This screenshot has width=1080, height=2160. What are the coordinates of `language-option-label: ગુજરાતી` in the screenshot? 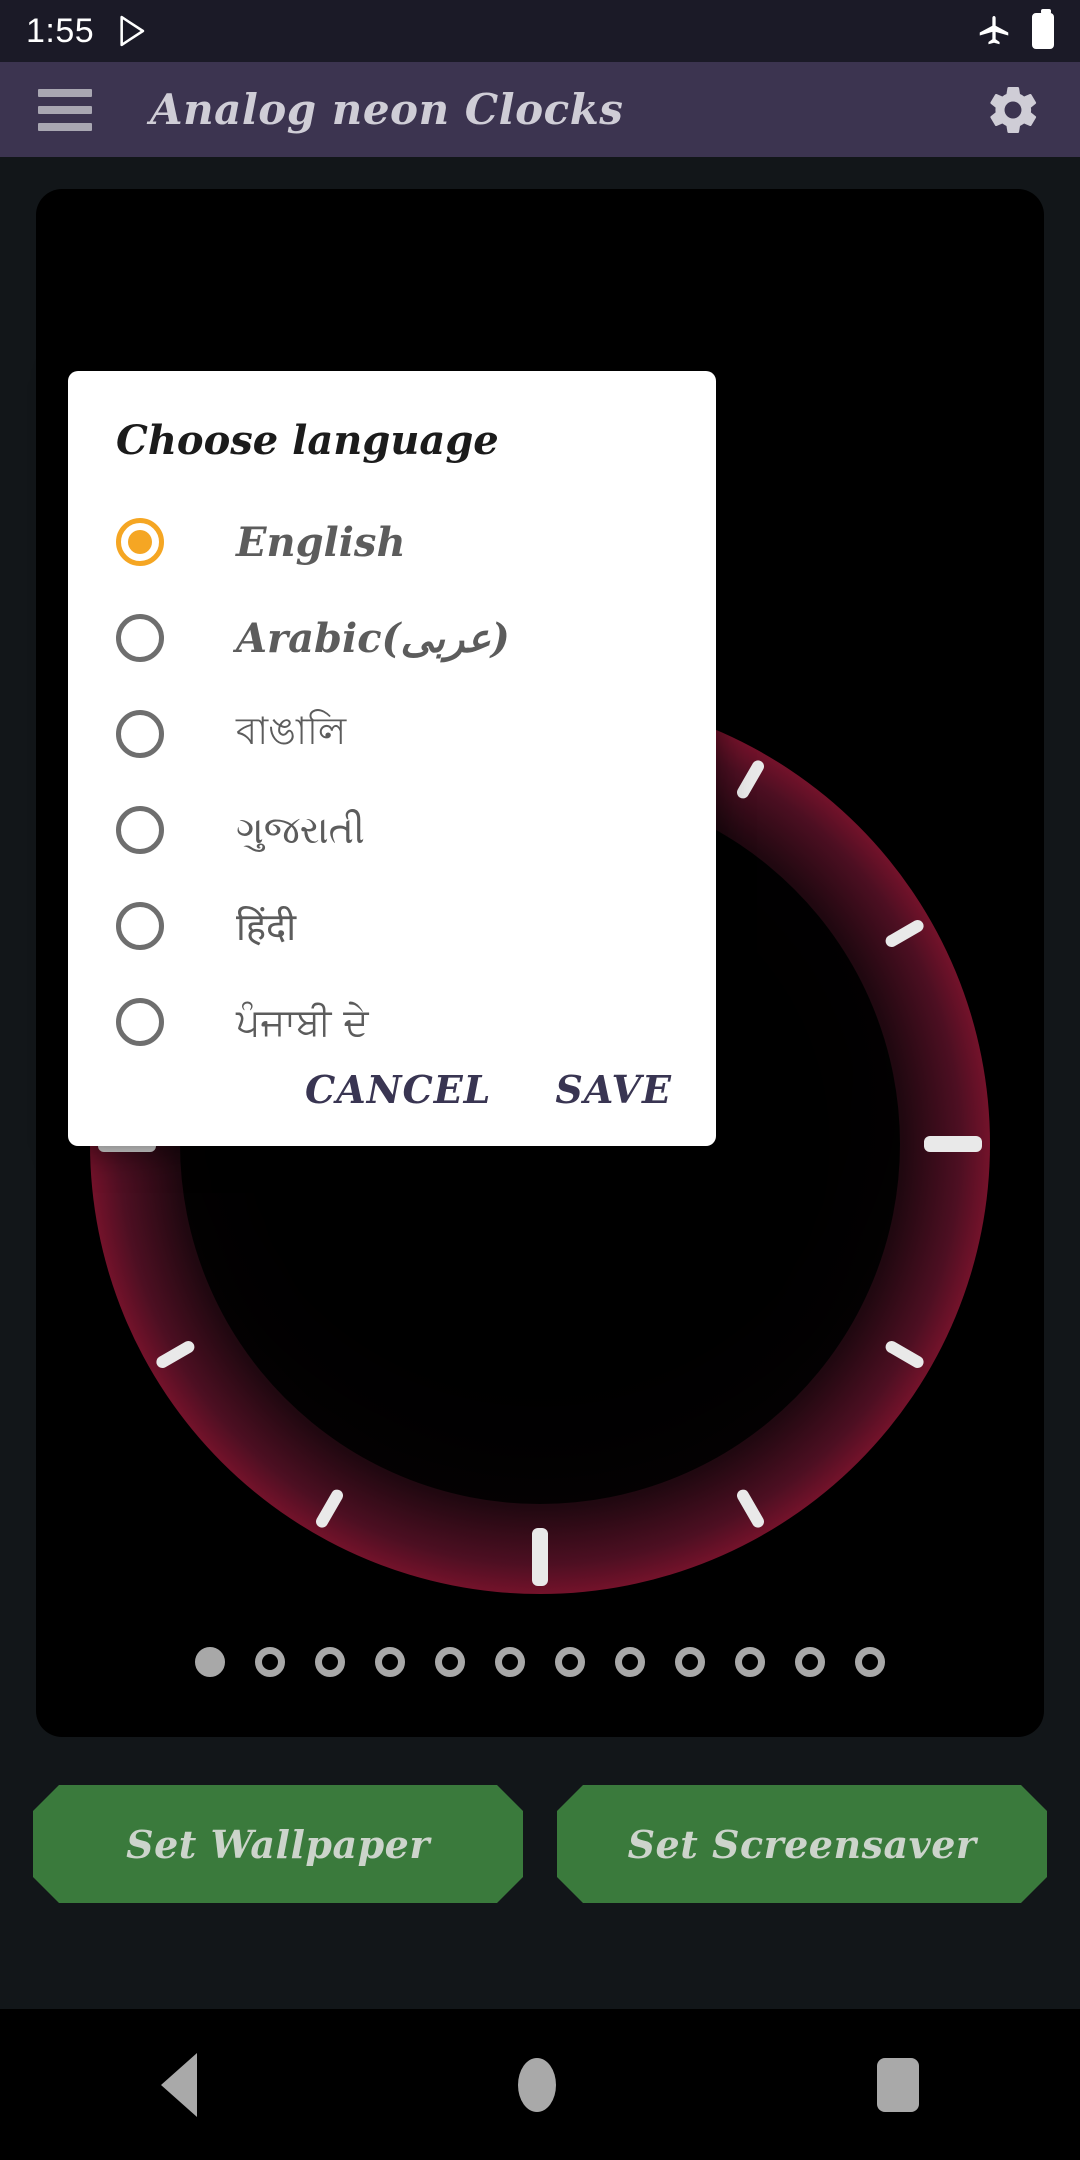 It's located at (300, 829).